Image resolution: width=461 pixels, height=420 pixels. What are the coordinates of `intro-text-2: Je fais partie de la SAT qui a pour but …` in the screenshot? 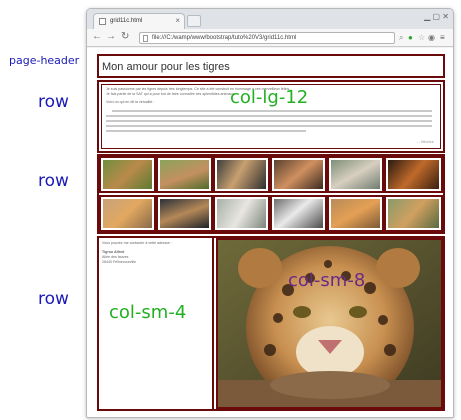 It's located at (171, 94).